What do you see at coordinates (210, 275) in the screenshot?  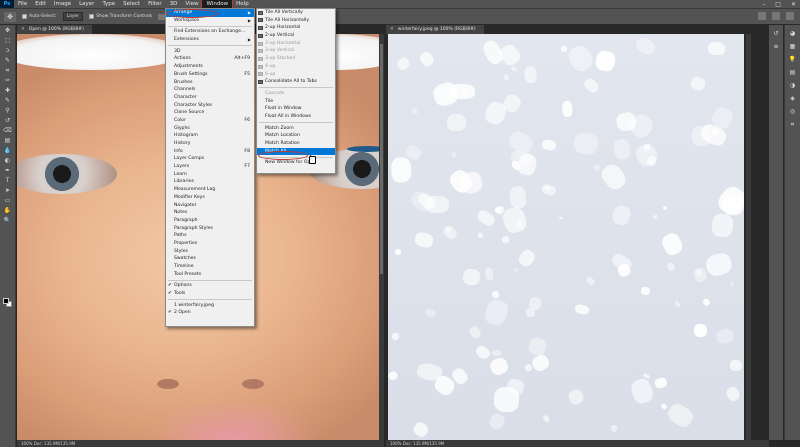 I see `menu-item-tool-presets: Tool Presets` at bounding box center [210, 275].